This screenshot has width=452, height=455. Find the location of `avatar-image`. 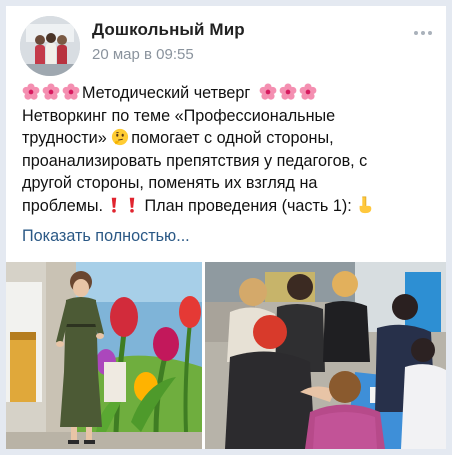

avatar-image is located at coordinates (50, 46).